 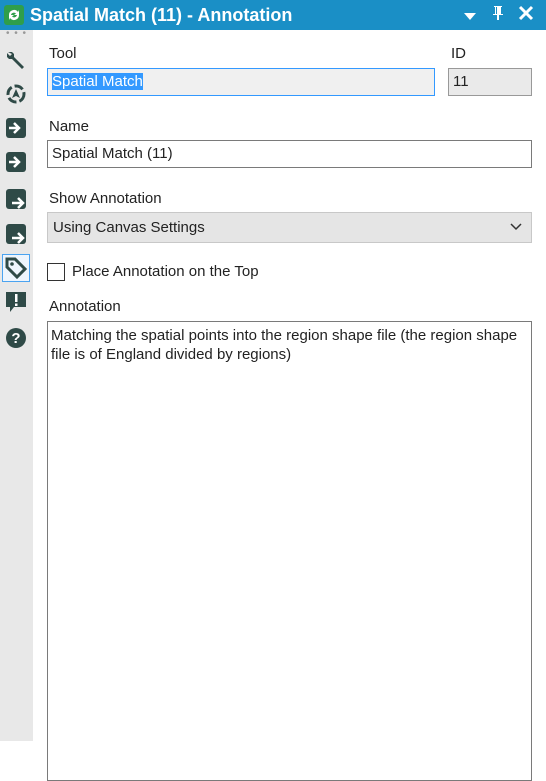 What do you see at coordinates (165, 271) in the screenshot?
I see `place-on-top-label: Place Annotation on the Top` at bounding box center [165, 271].